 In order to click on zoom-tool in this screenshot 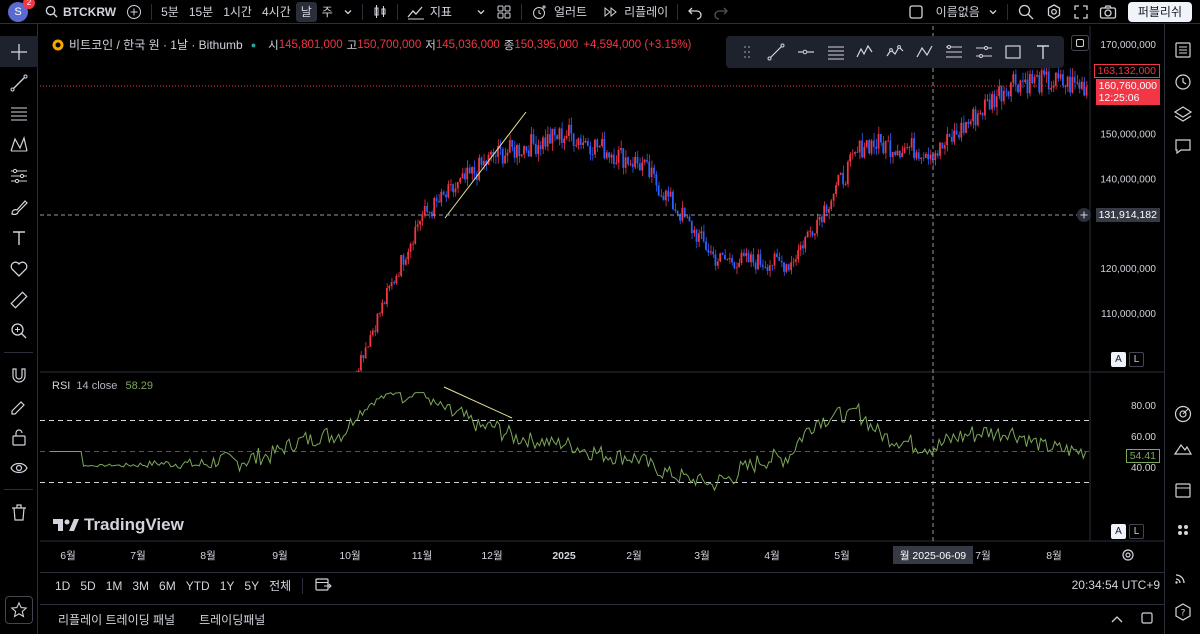, I will do `click(19, 330)`.